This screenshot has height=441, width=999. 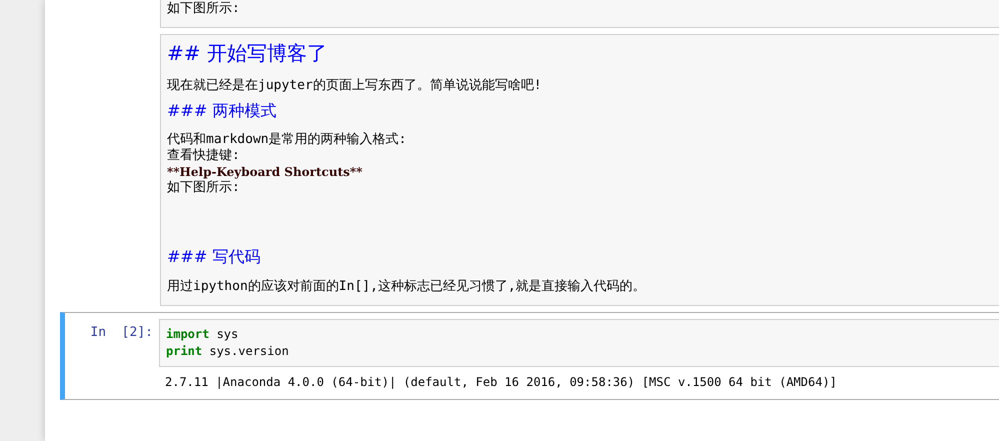 What do you see at coordinates (287, 140) in the screenshot?
I see `markdown-text: 代码和markdown是常用的两种输入格式:` at bounding box center [287, 140].